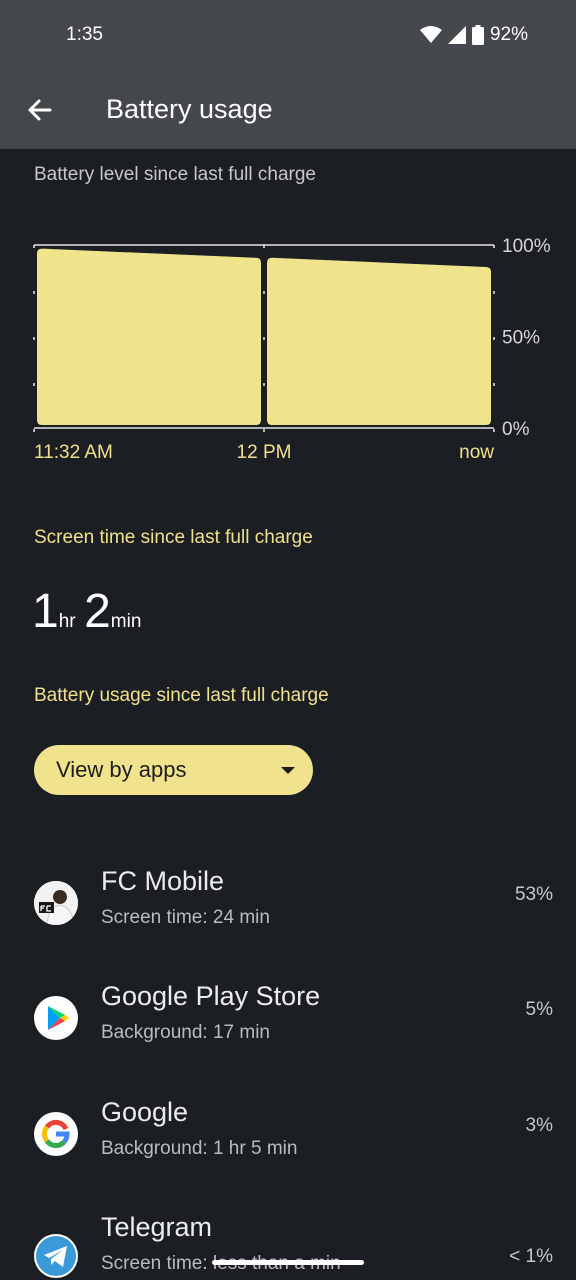  Describe the element at coordinates (476, 452) in the screenshot. I see `chart-x-label: now` at that location.